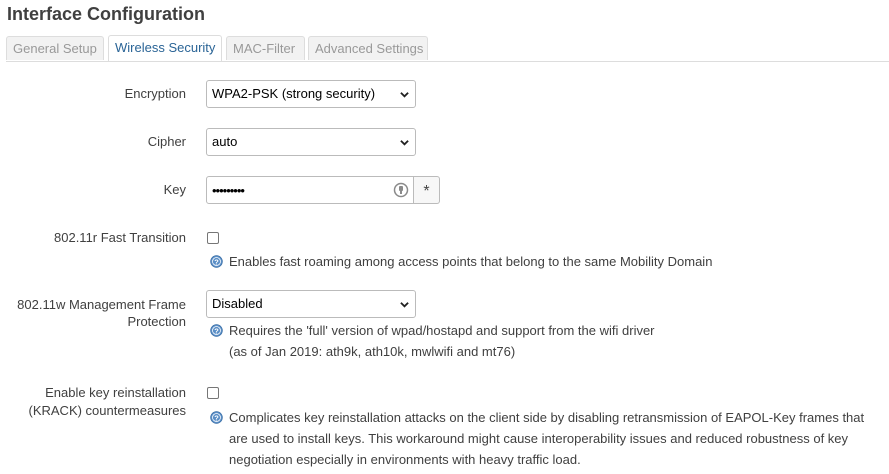  I want to click on mfp-select: Disabled, so click(311, 304).